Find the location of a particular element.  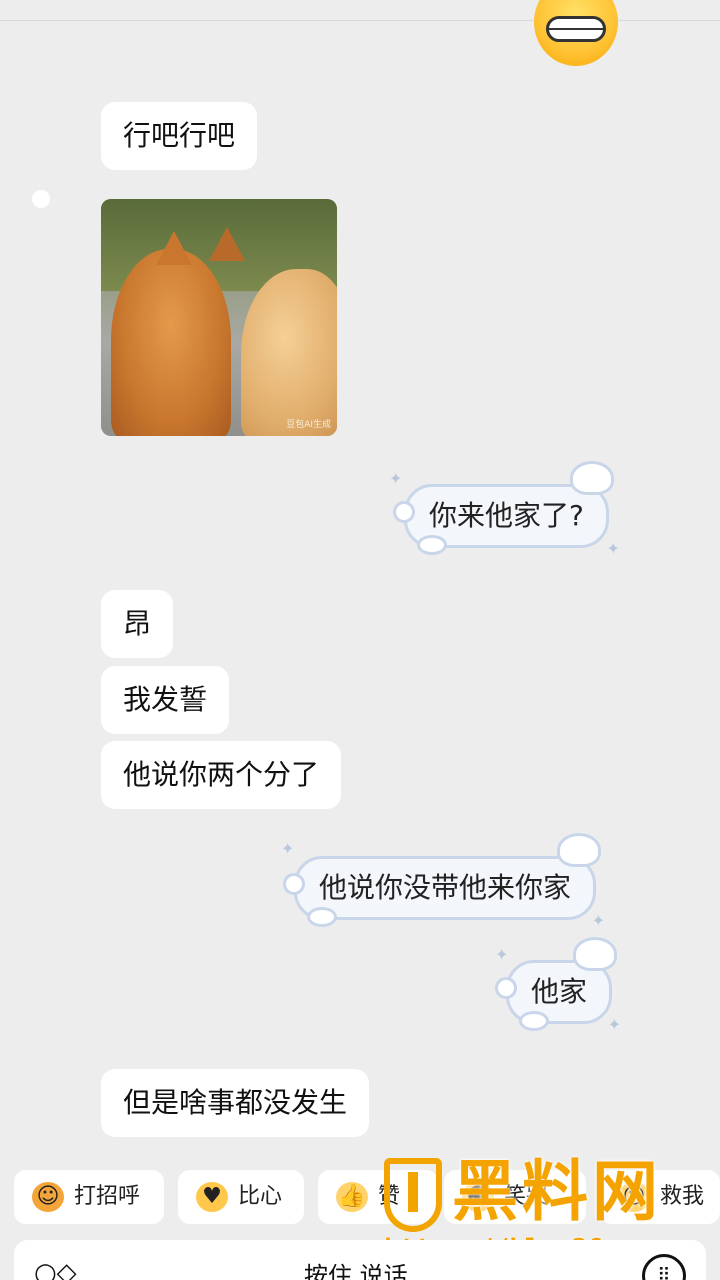

message-text: 但是啥事都没发生 is located at coordinates (235, 1102).